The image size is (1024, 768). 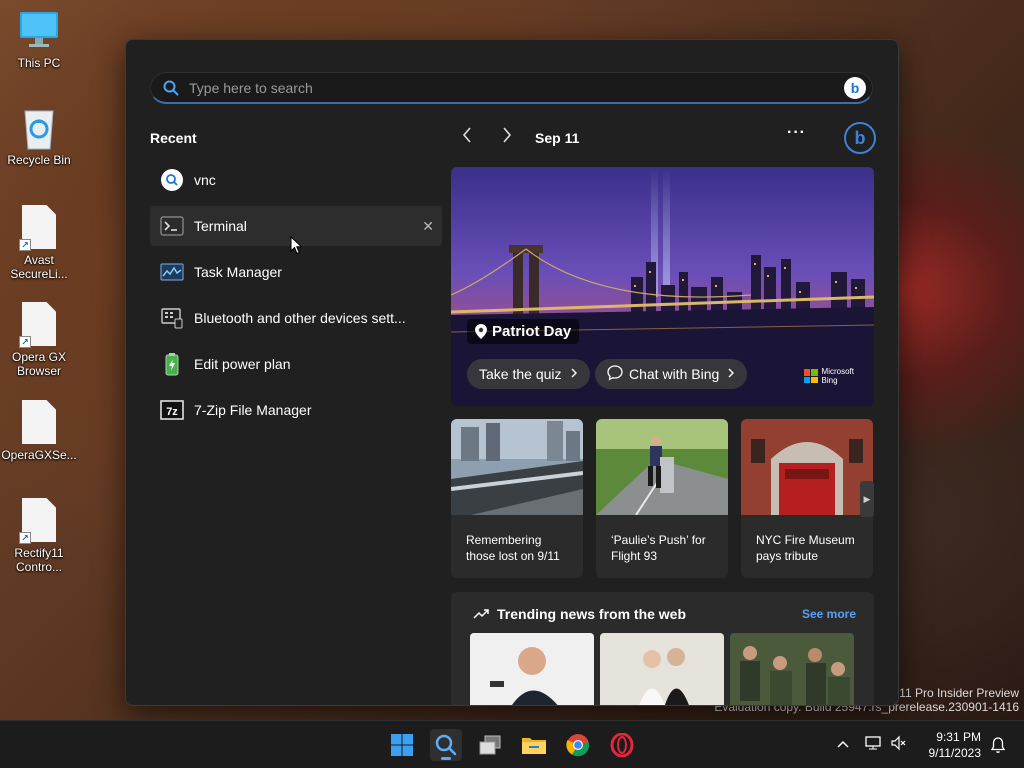 I want to click on chevron-up-icon, so click(x=843, y=745).